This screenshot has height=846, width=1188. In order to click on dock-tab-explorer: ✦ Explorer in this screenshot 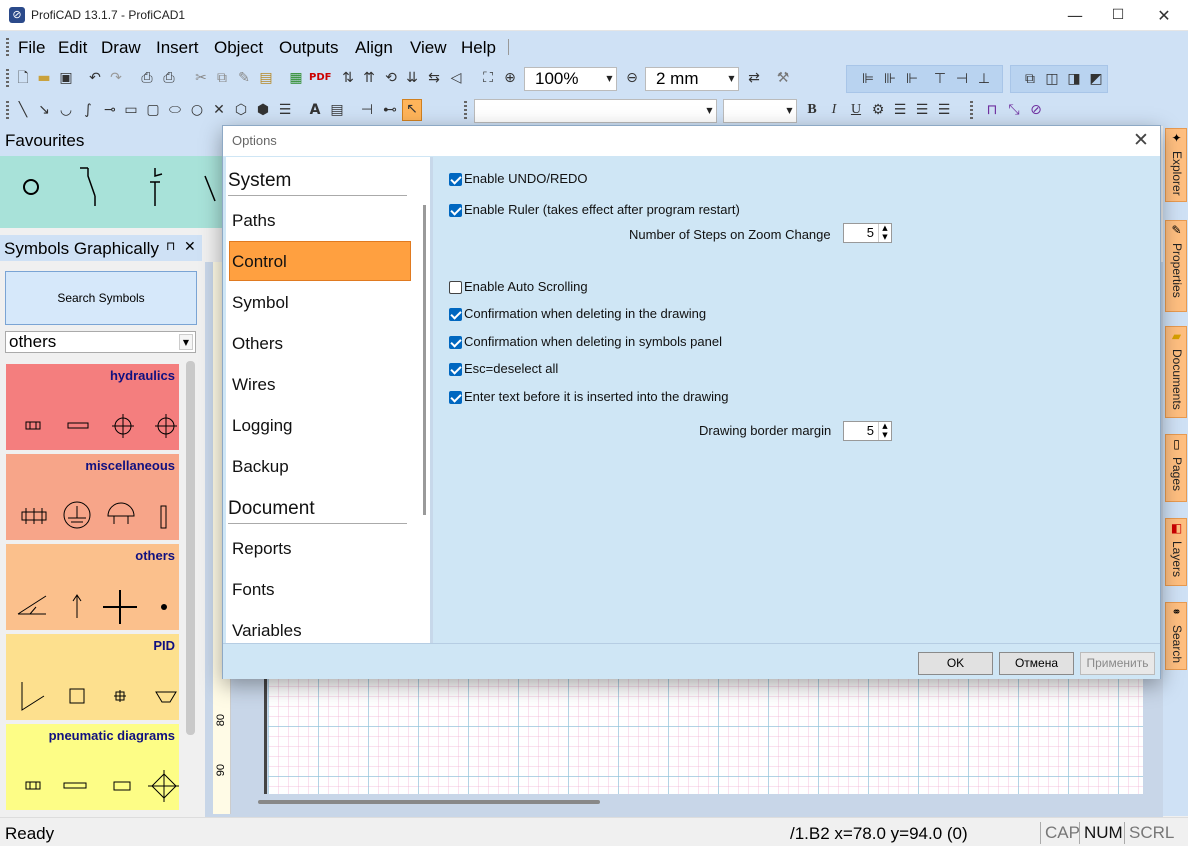, I will do `click(1176, 165)`.